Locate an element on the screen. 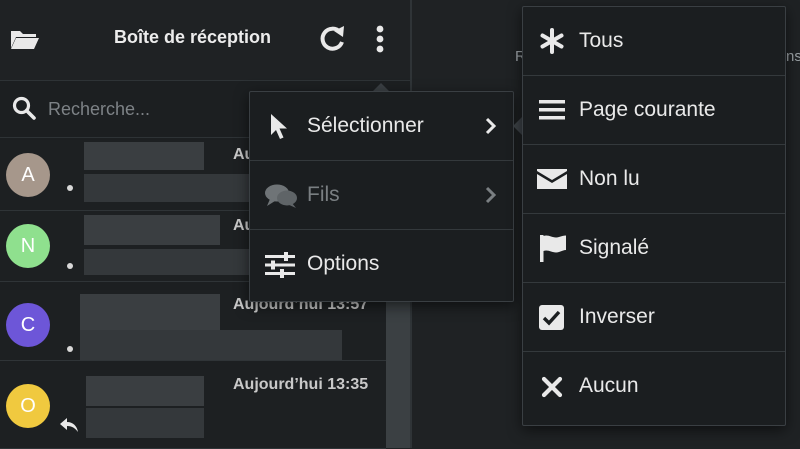 The image size is (800, 449). menu-item-invert-selection: Inverser is located at coordinates (654, 317).